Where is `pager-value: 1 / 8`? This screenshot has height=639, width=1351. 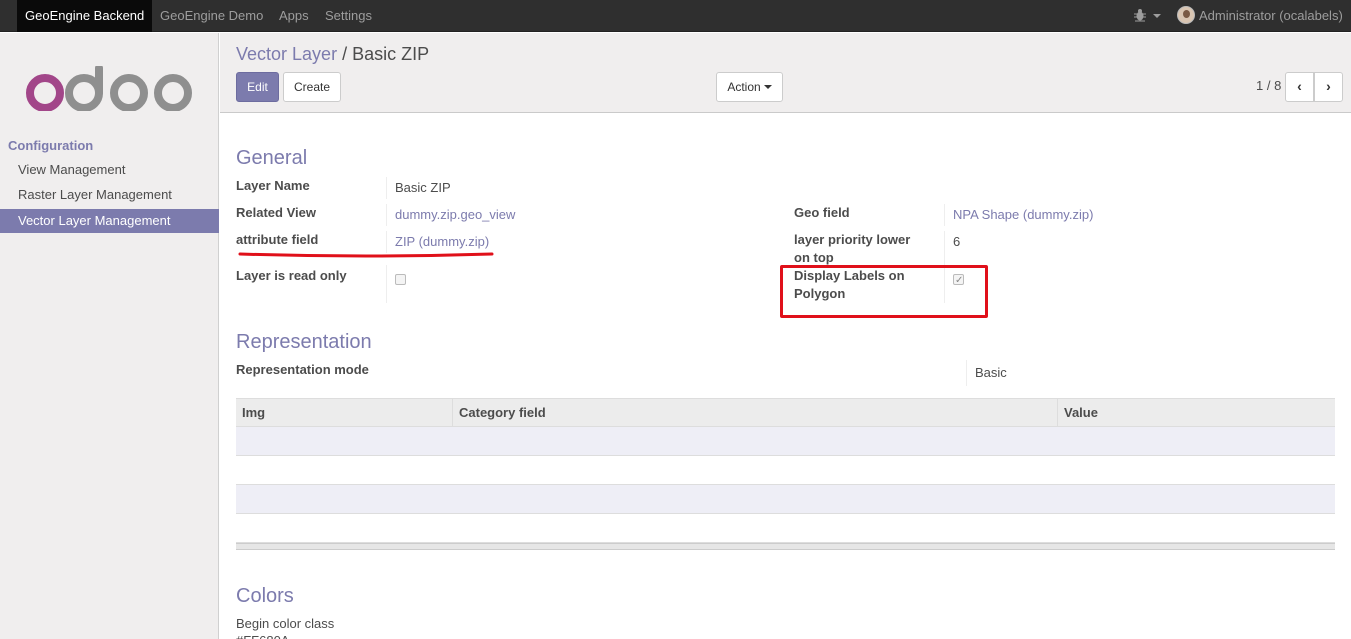 pager-value: 1 / 8 is located at coordinates (1268, 85).